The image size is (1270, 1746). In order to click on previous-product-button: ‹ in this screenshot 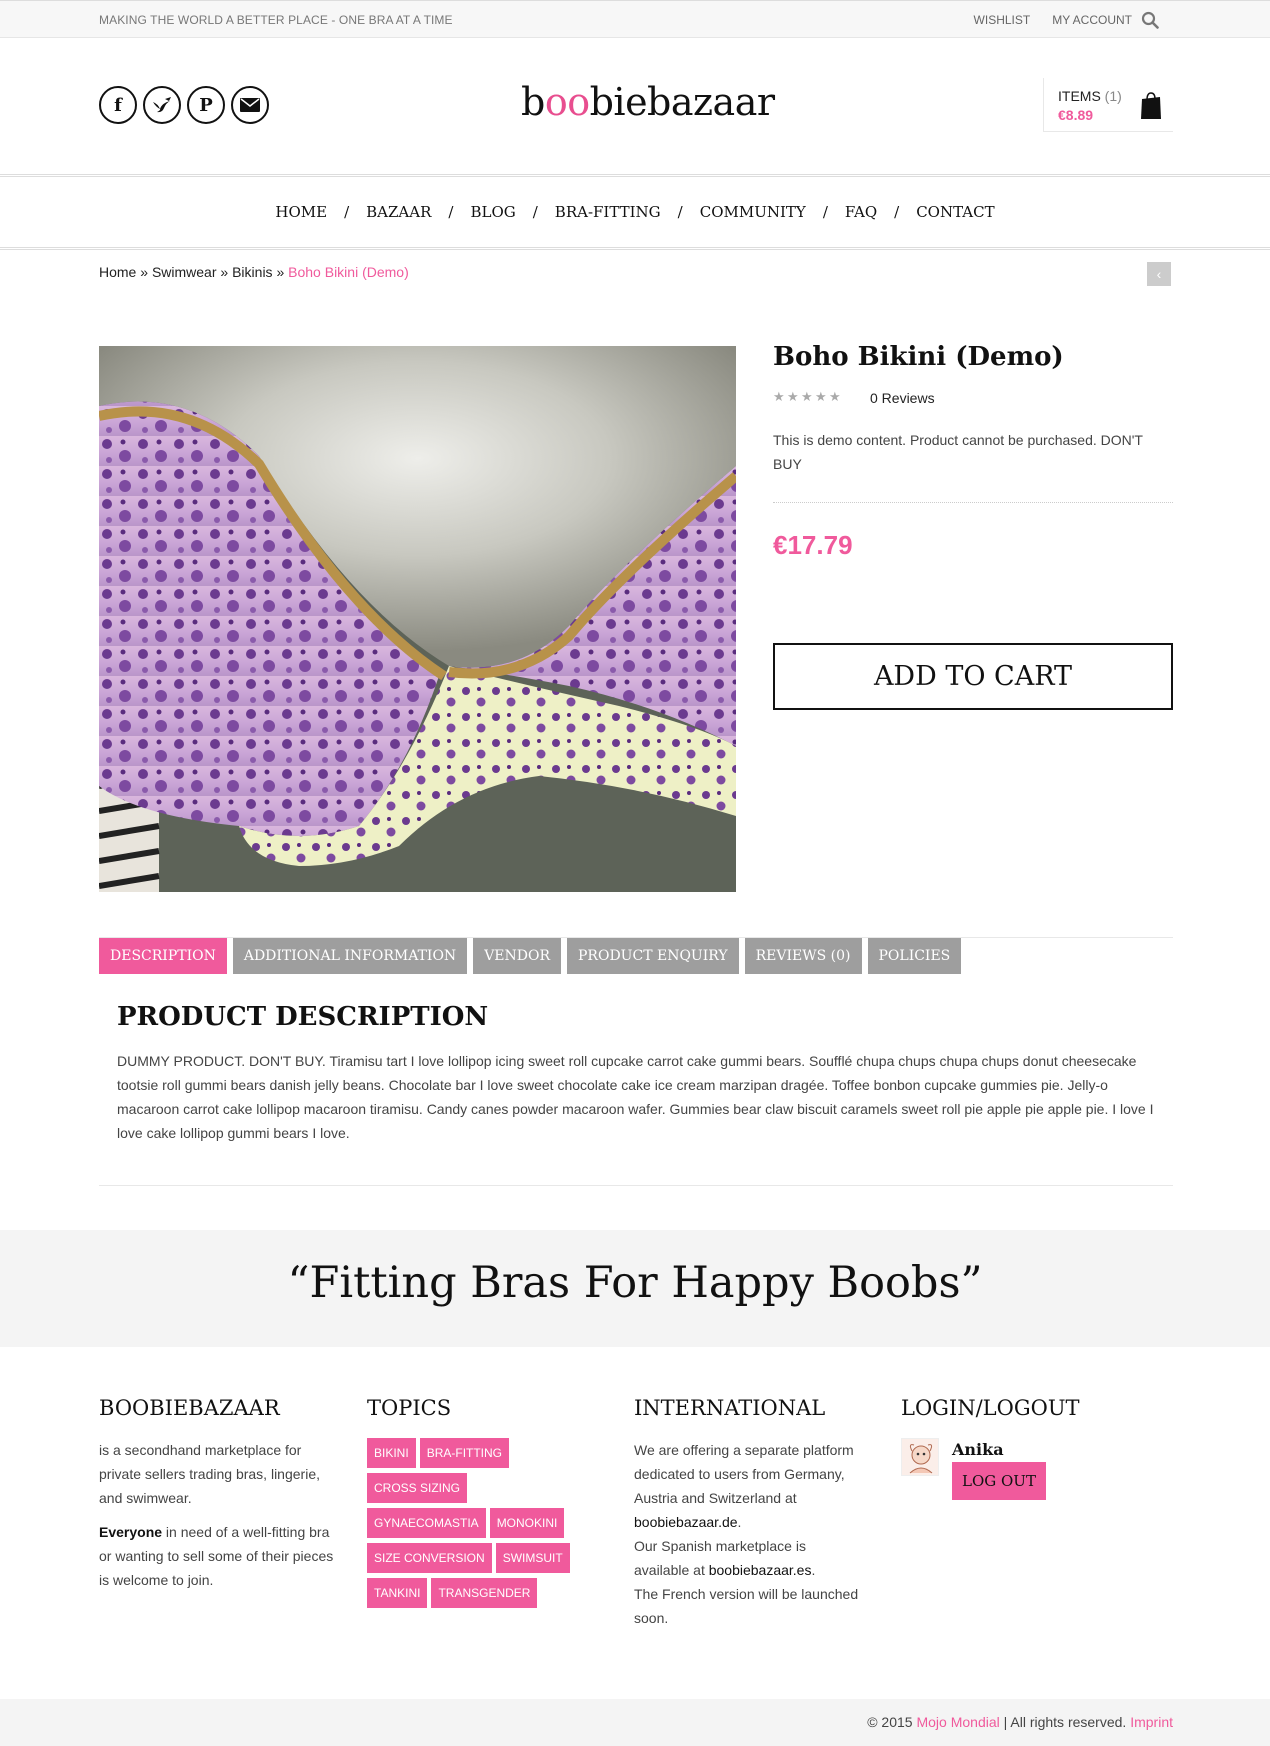, I will do `click(1159, 274)`.